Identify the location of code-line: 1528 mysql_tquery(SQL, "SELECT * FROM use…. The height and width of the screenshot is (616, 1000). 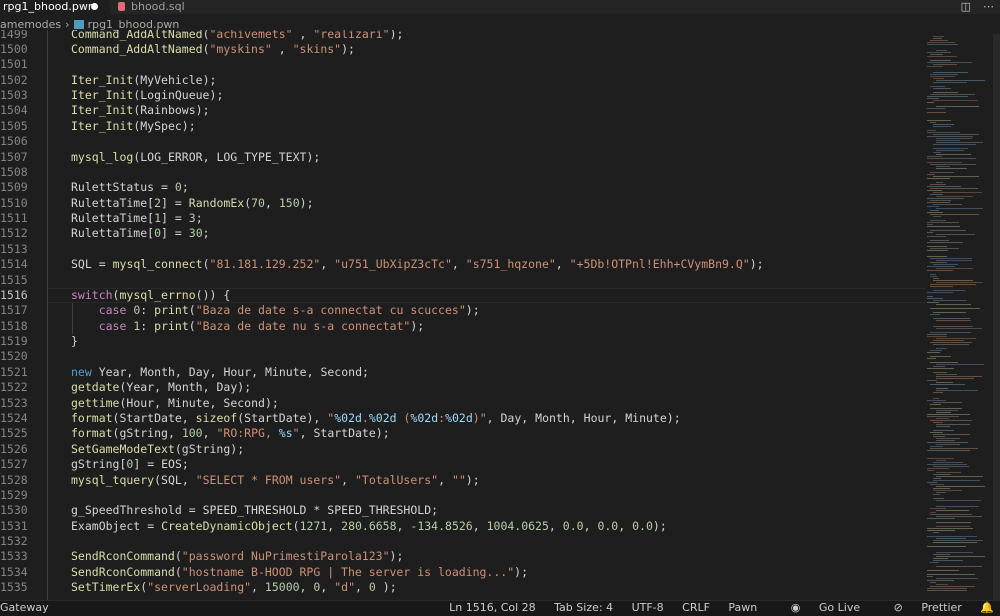
(462, 480).